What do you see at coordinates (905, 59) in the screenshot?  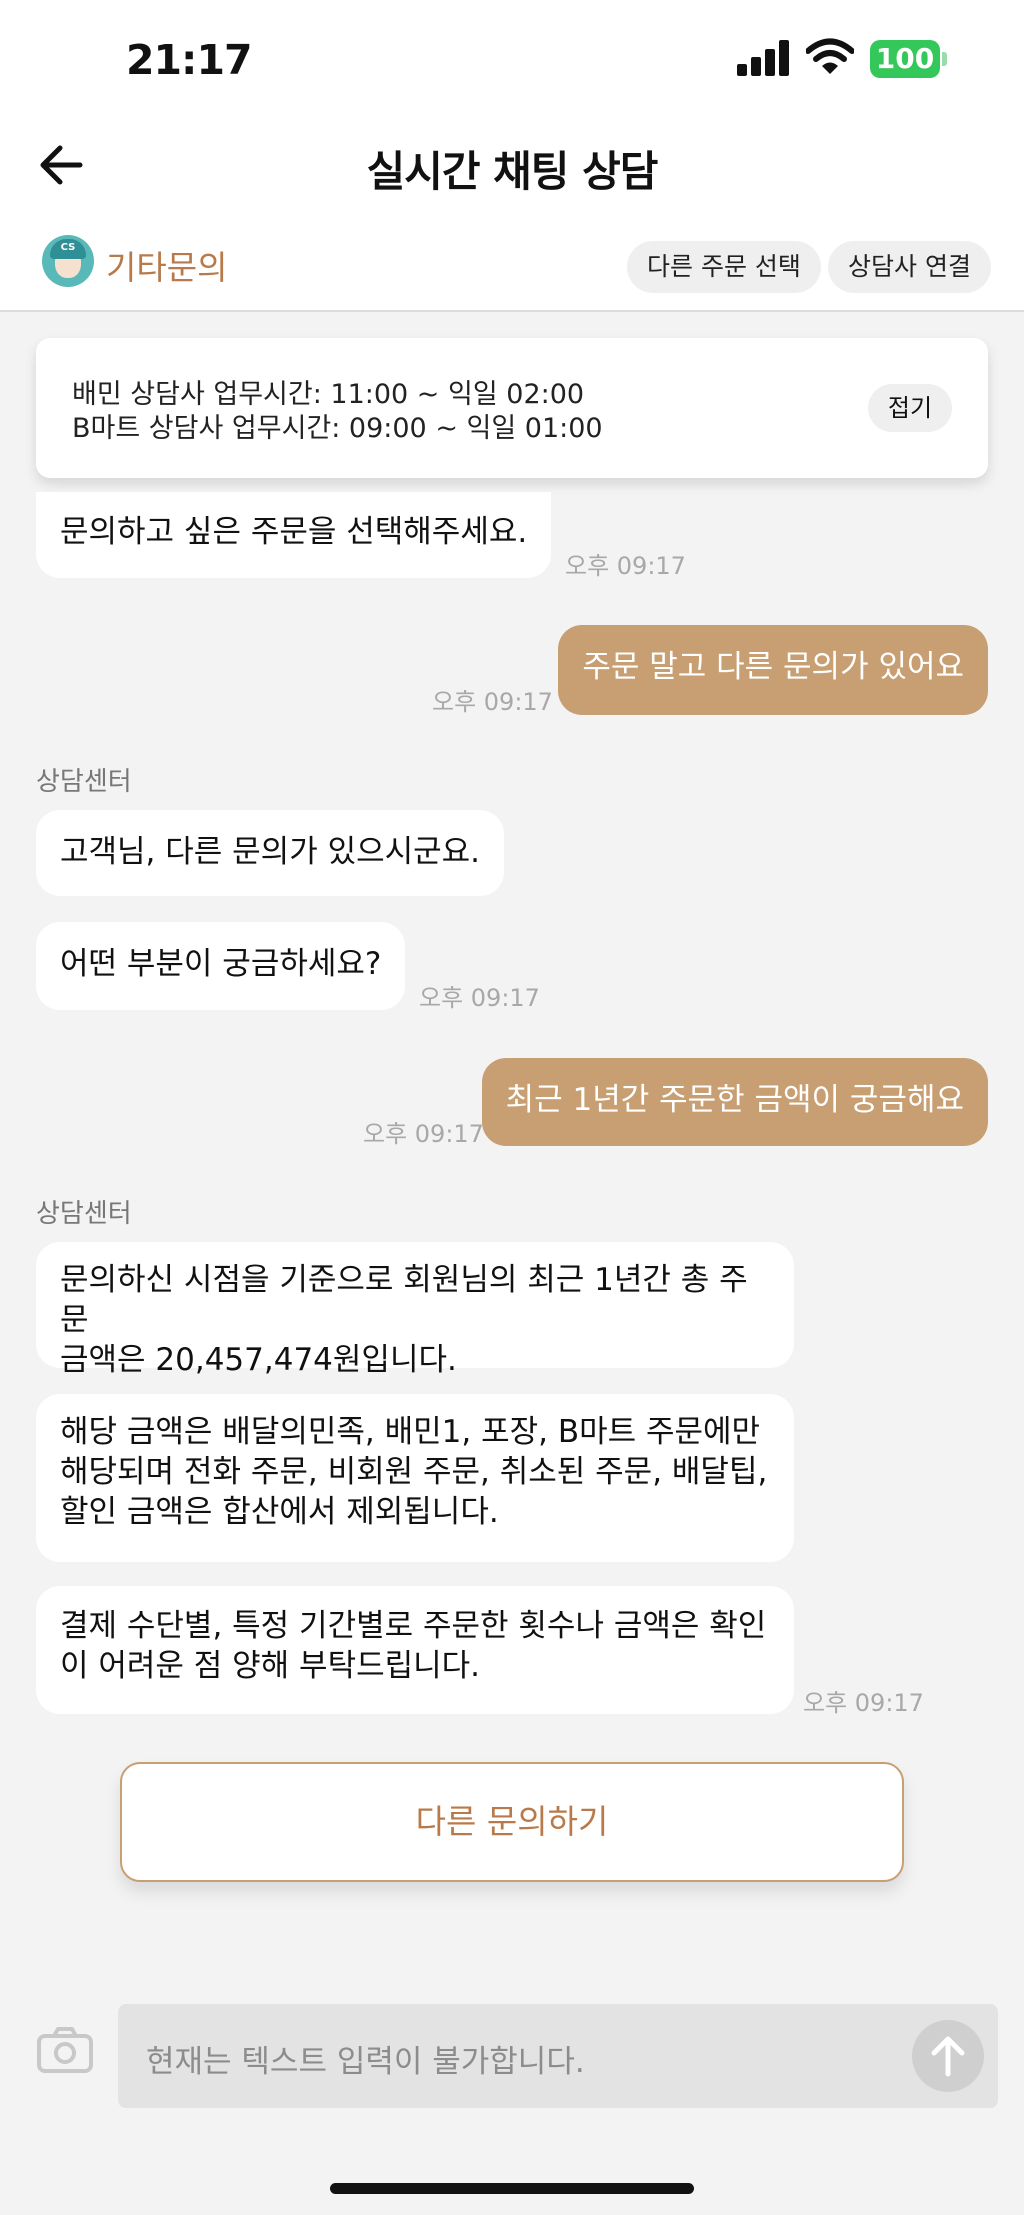 I see `battery-indicator: 100` at bounding box center [905, 59].